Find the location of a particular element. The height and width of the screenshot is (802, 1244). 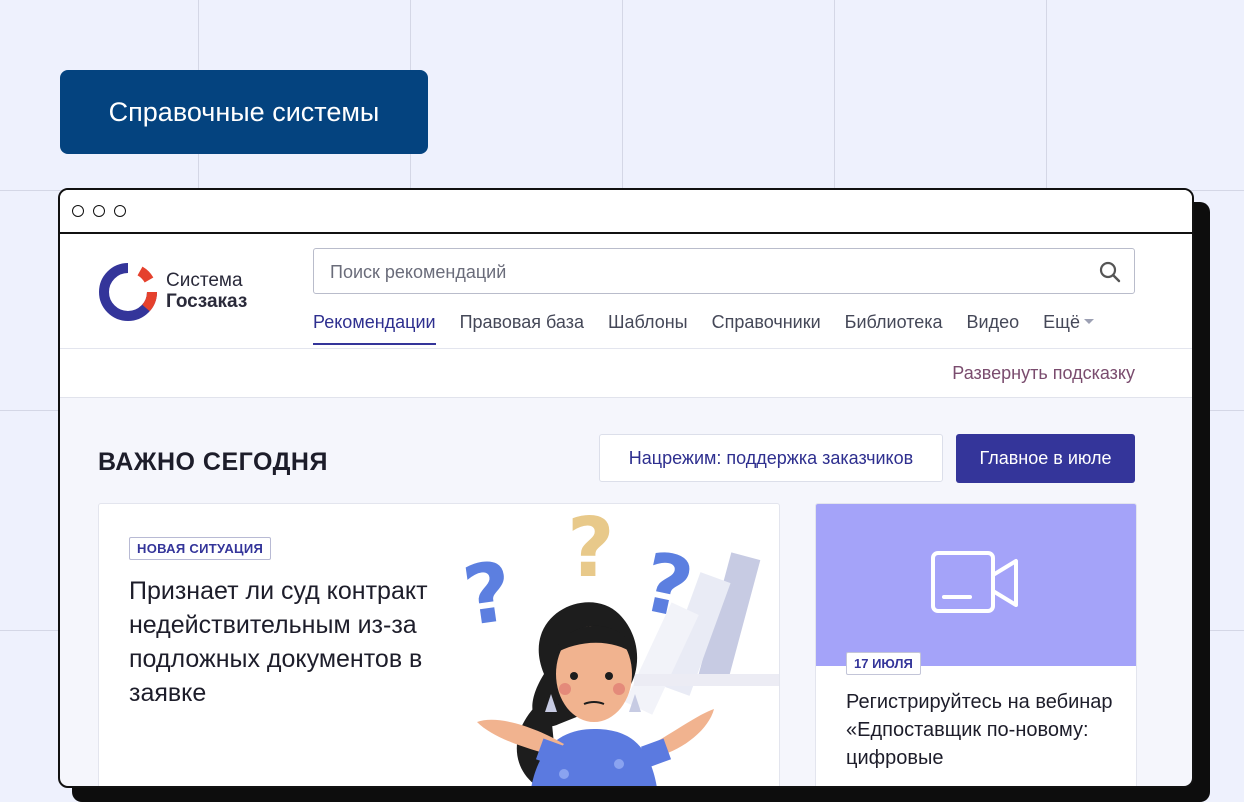

search-icon is located at coordinates (1110, 272).